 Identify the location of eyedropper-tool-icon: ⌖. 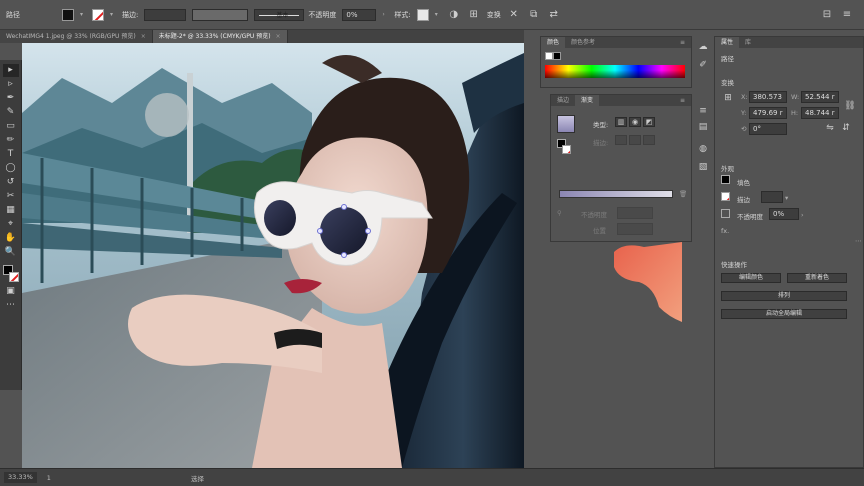
(11, 224).